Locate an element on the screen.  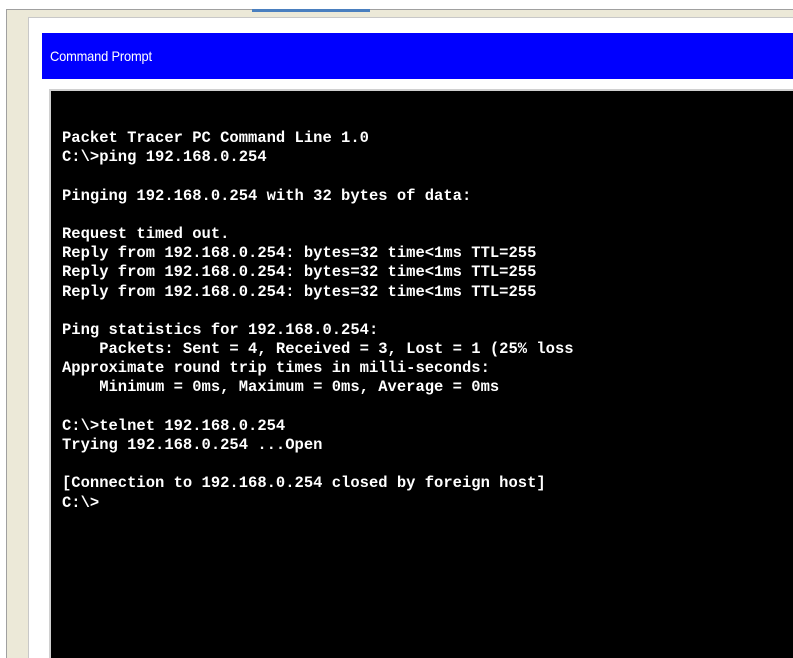
console-line: C:\>ping 192.168.0.254 is located at coordinates (164, 157).